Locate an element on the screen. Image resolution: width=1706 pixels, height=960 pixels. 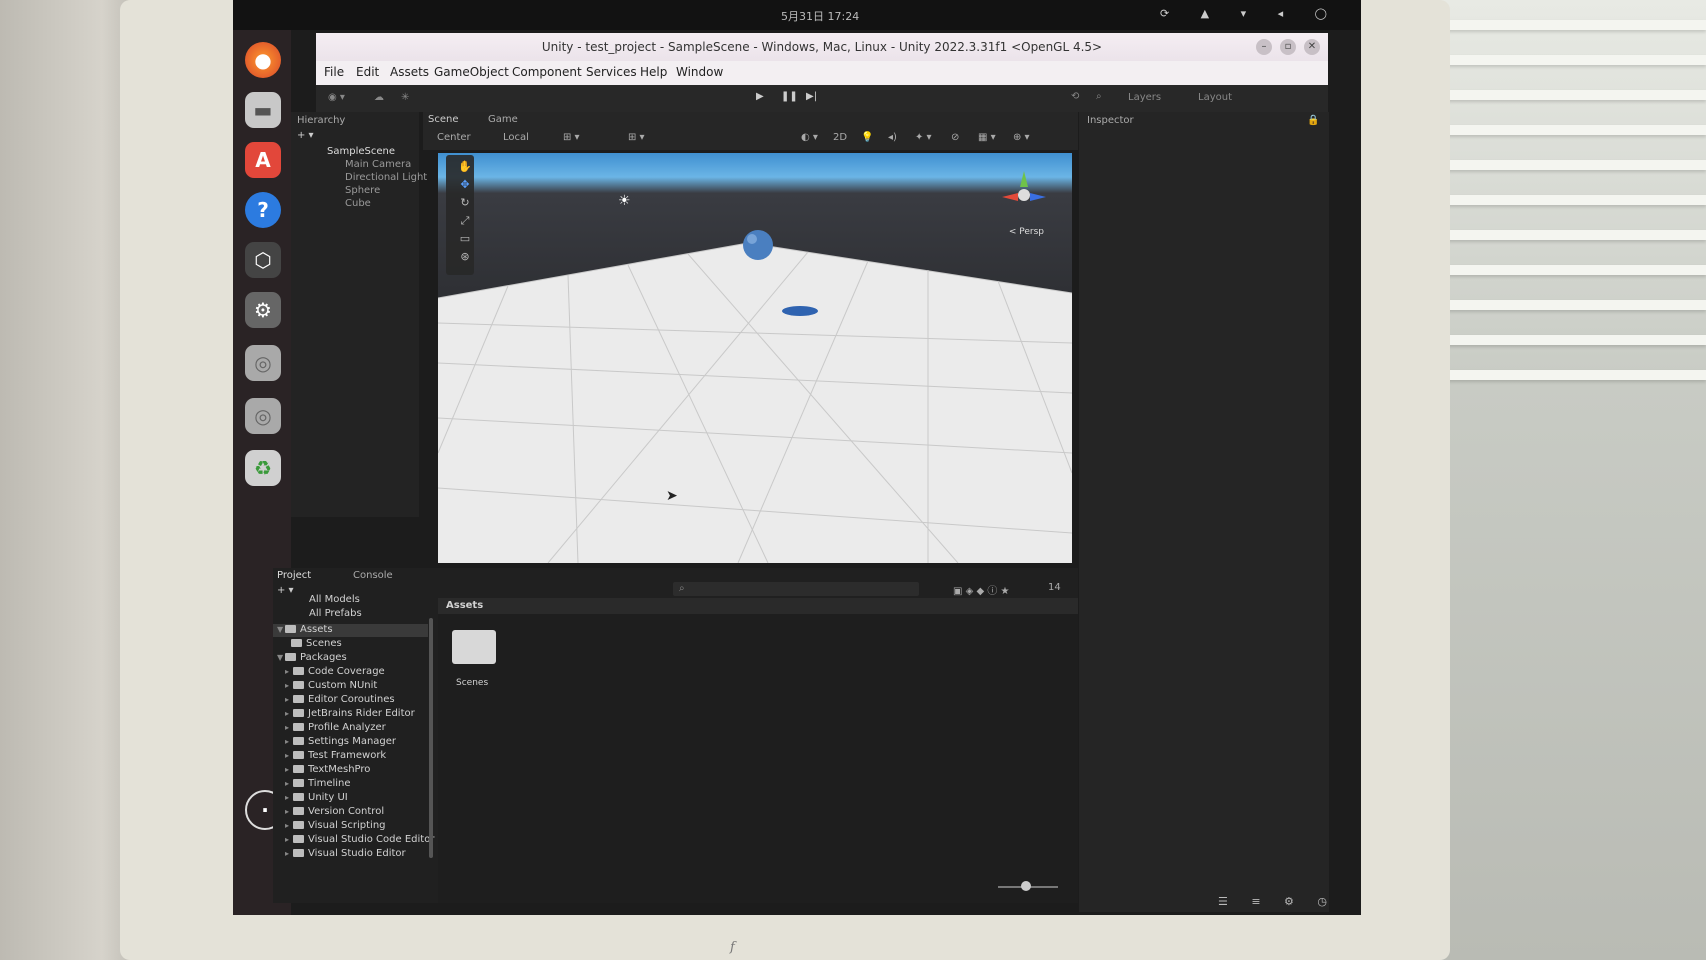
scale-tool-icon: ⤢ is located at coordinates (465, 221).